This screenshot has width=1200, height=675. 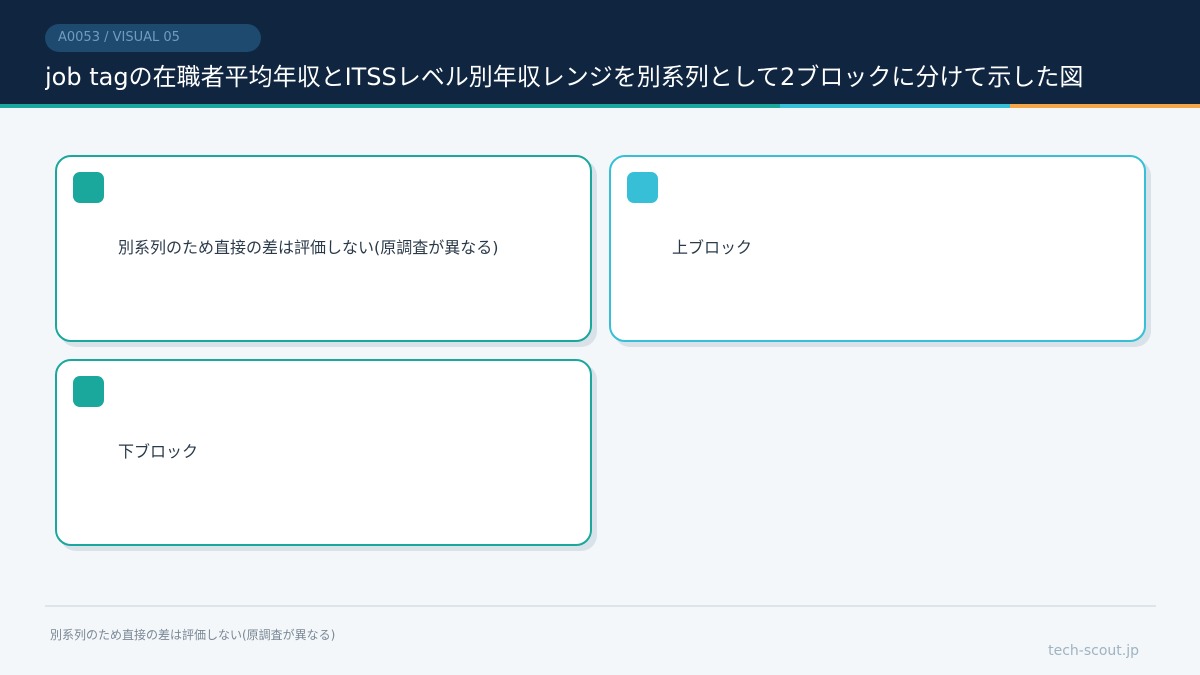 I want to click on accent-bar-orange, so click(x=1105, y=106).